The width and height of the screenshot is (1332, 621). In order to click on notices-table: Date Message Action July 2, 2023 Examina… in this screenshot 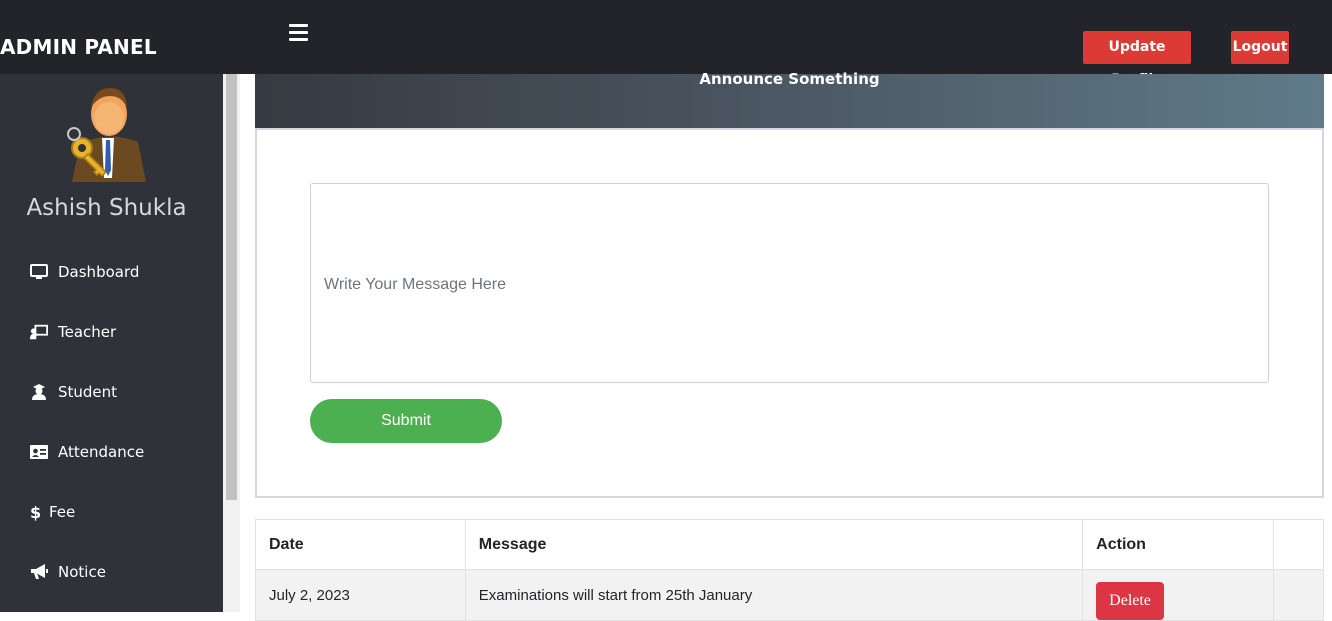, I will do `click(789, 570)`.